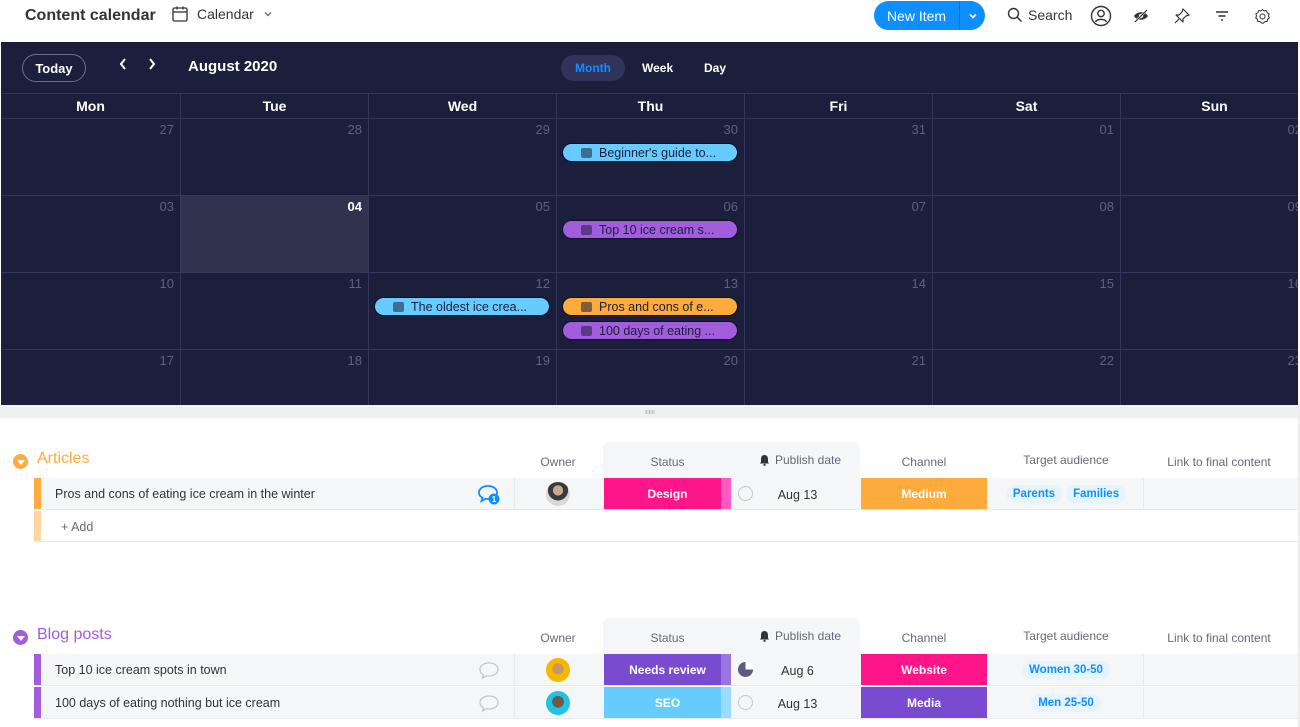  Describe the element at coordinates (1222, 16) in the screenshot. I see `filter-button` at that location.